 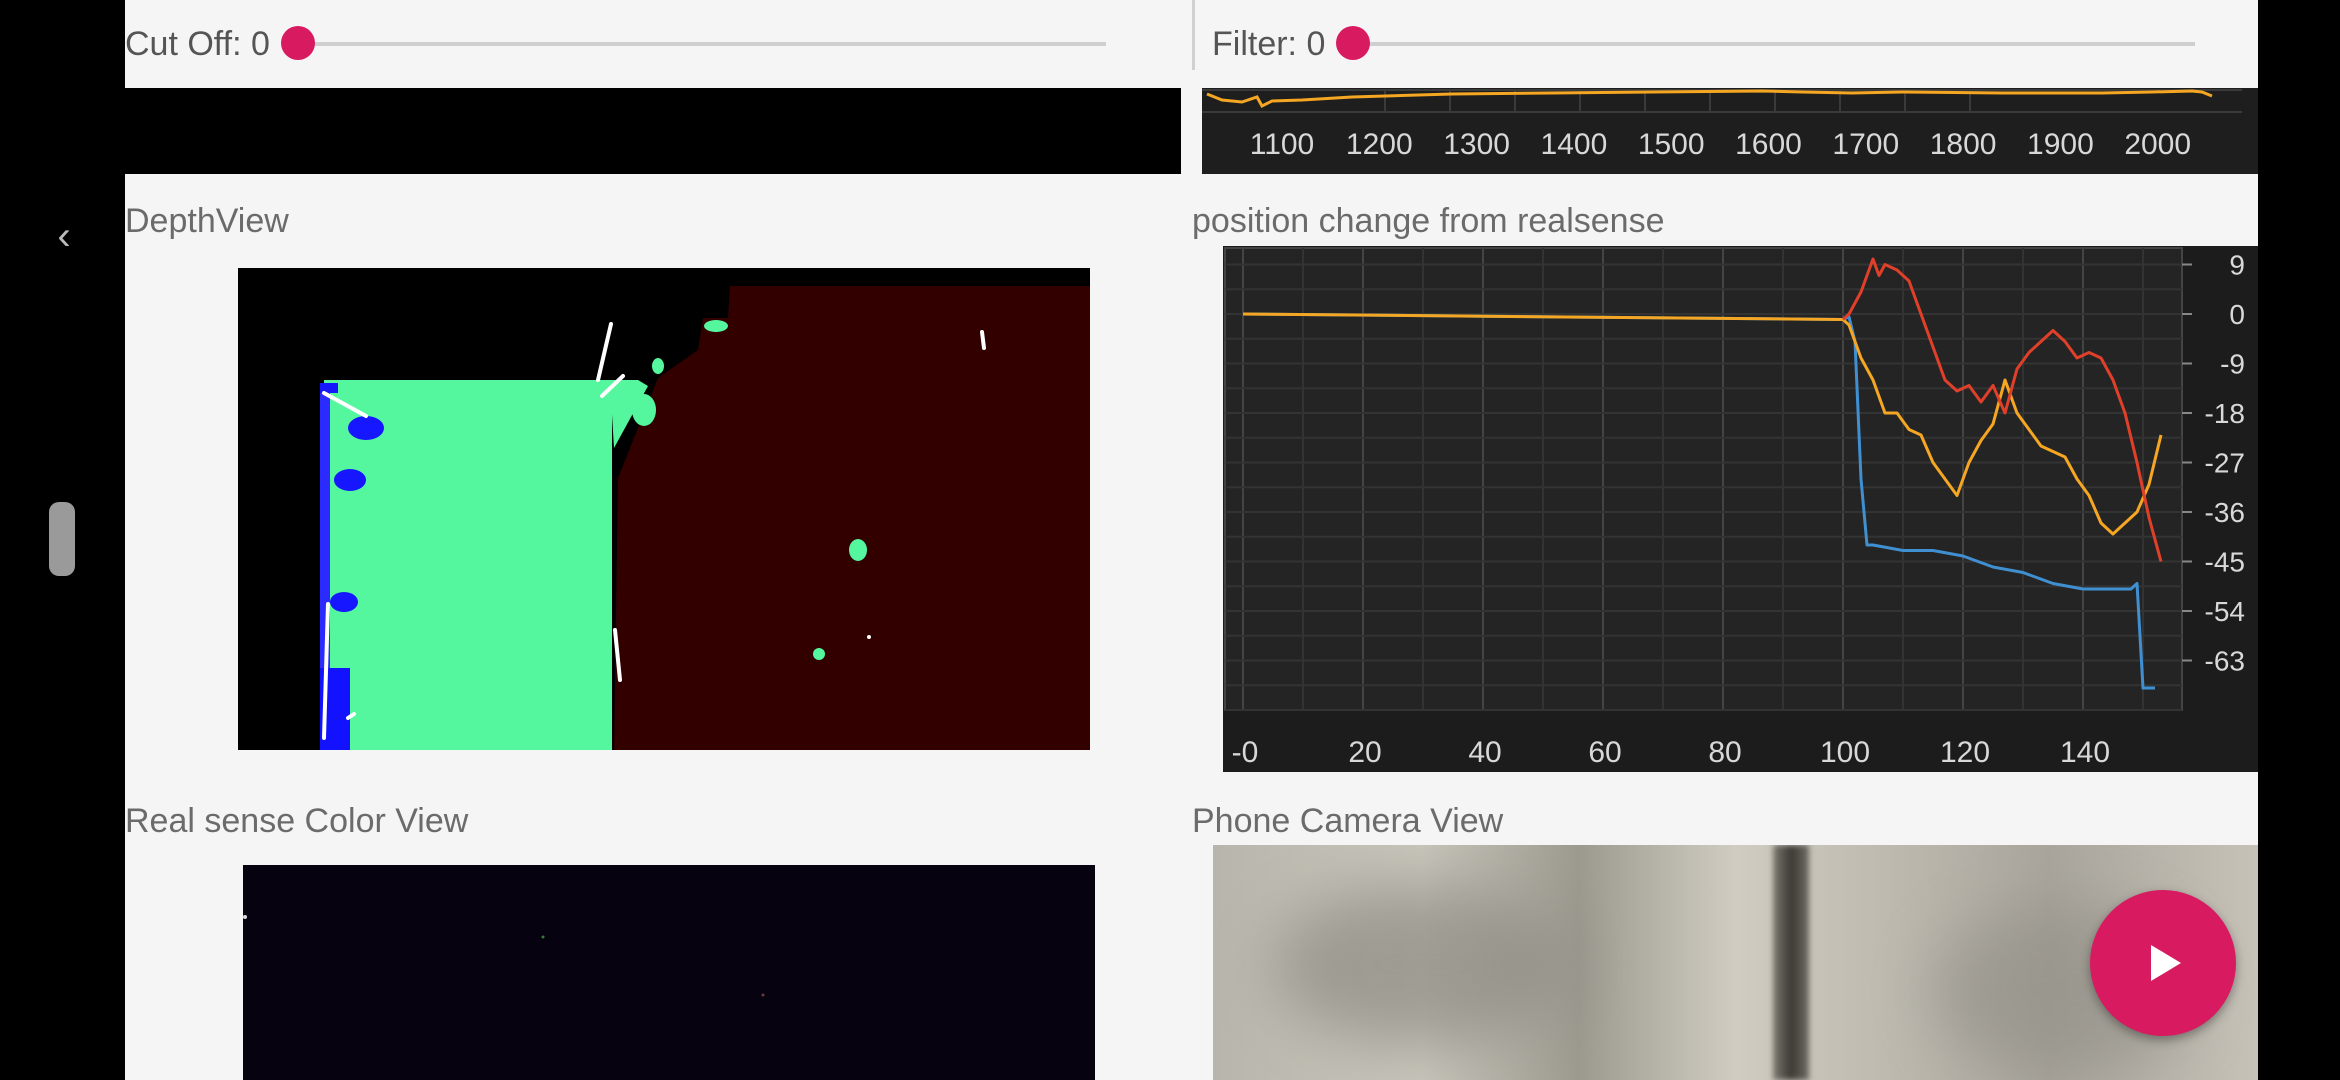 I want to click on phone-camera-title: Phone Camera View, so click(x=1348, y=821).